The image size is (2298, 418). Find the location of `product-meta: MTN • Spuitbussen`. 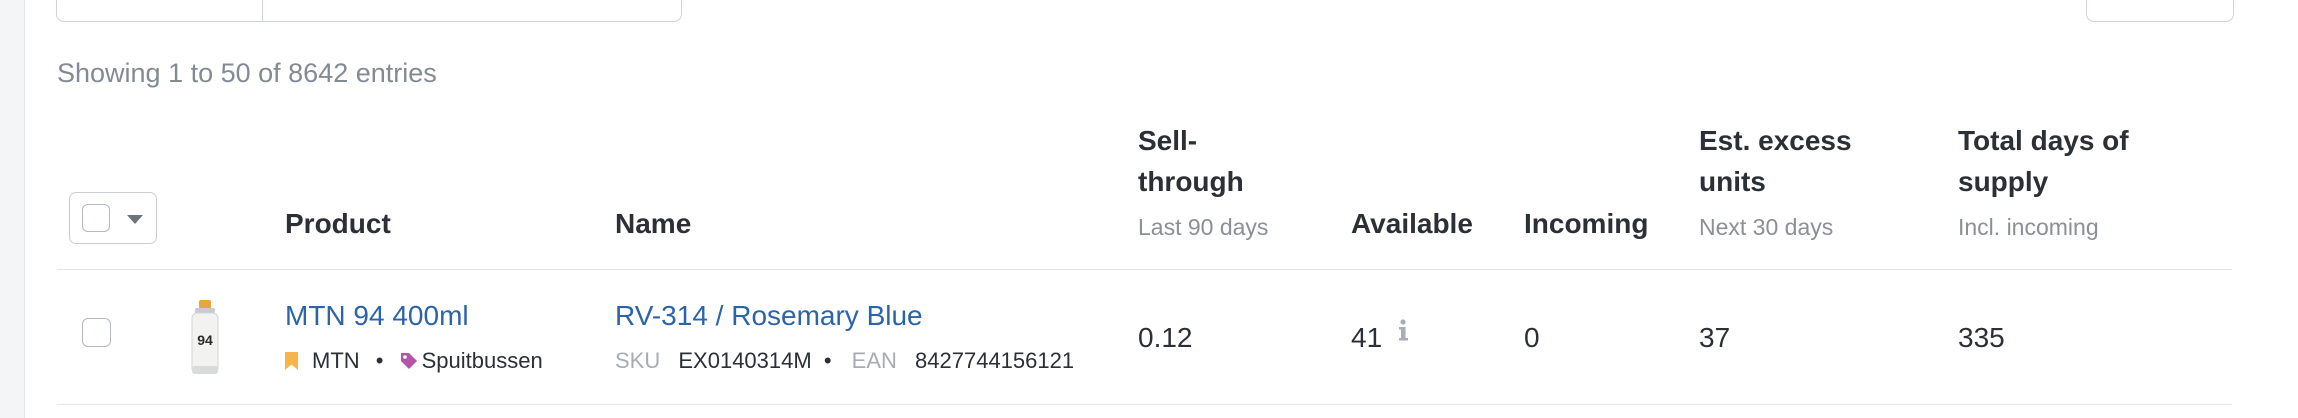

product-meta: MTN • Spuitbussen is located at coordinates (414, 361).